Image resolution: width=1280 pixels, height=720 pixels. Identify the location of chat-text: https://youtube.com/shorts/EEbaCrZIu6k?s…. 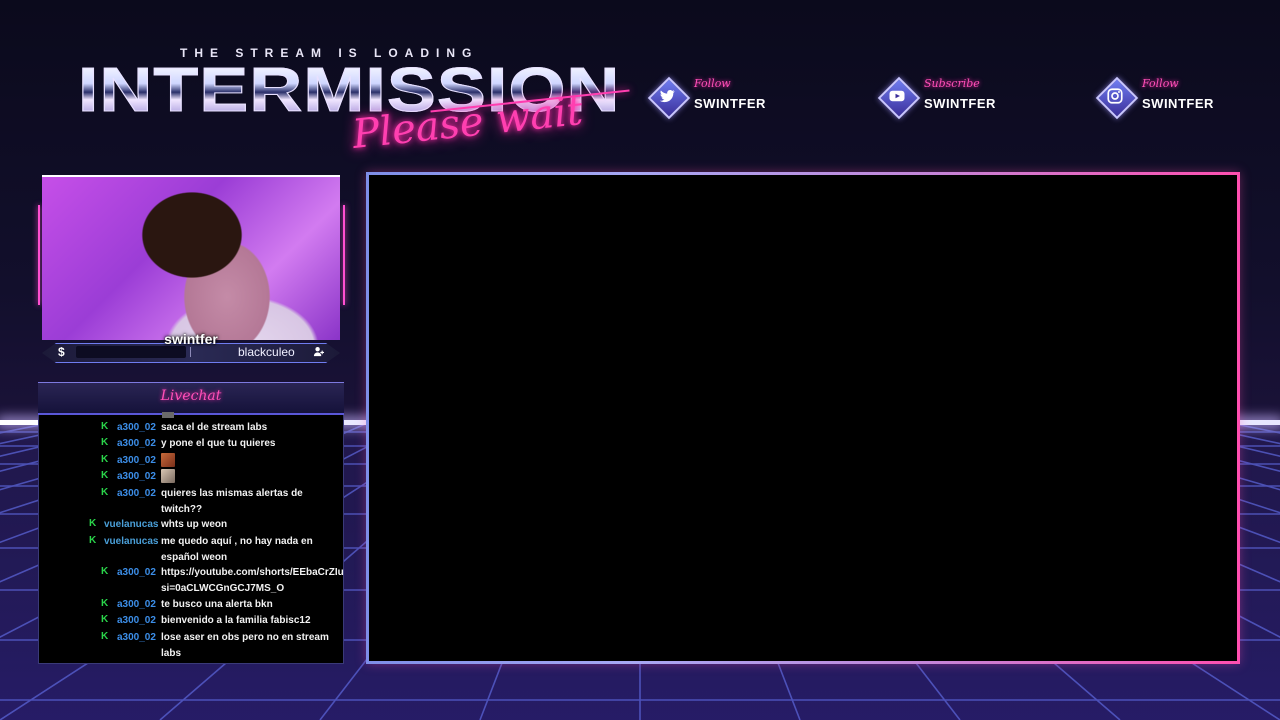
(252, 580).